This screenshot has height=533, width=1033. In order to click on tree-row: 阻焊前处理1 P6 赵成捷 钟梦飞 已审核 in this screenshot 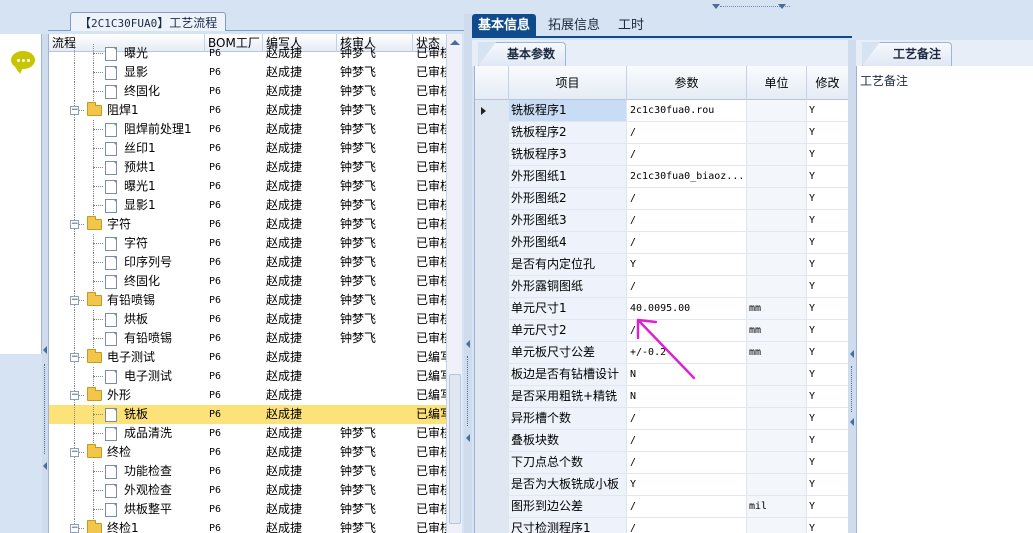, I will do `click(252, 129)`.